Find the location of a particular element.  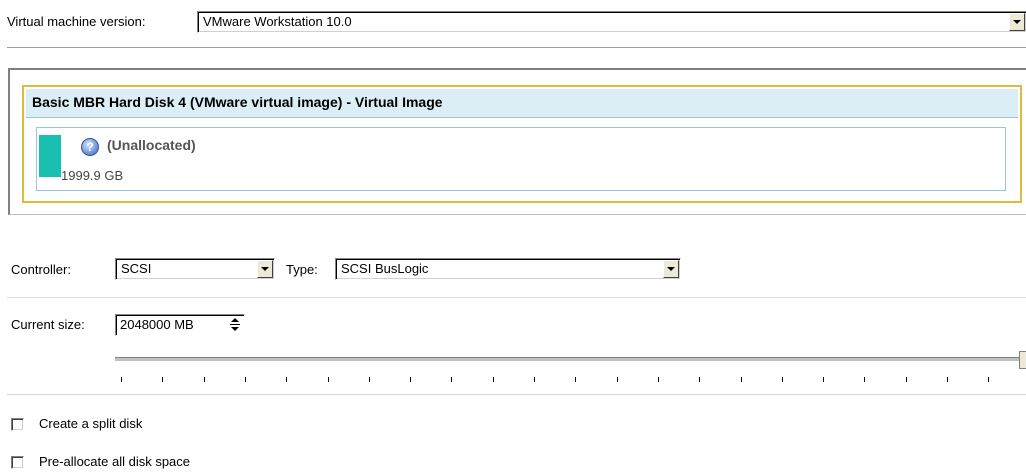

controller-label: Controller: is located at coordinates (41, 269).